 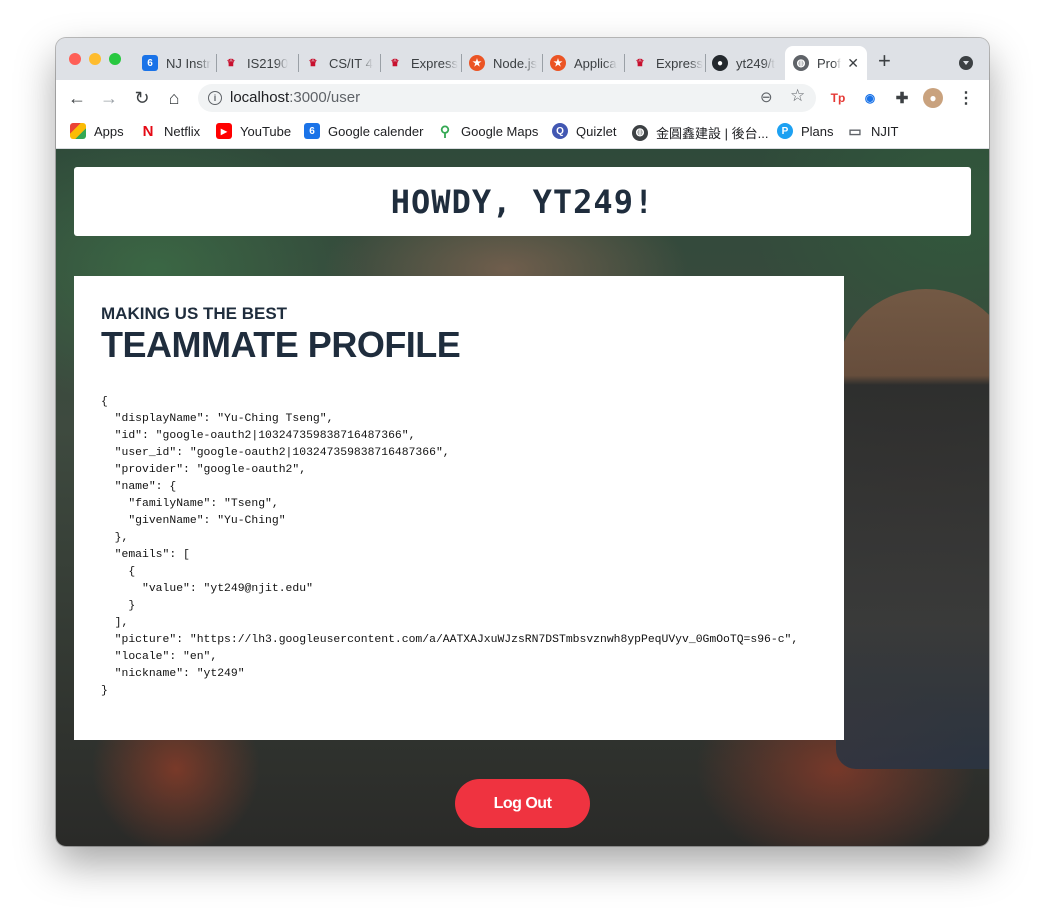 I want to click on zoom-icon: ⊖, so click(x=766, y=97).